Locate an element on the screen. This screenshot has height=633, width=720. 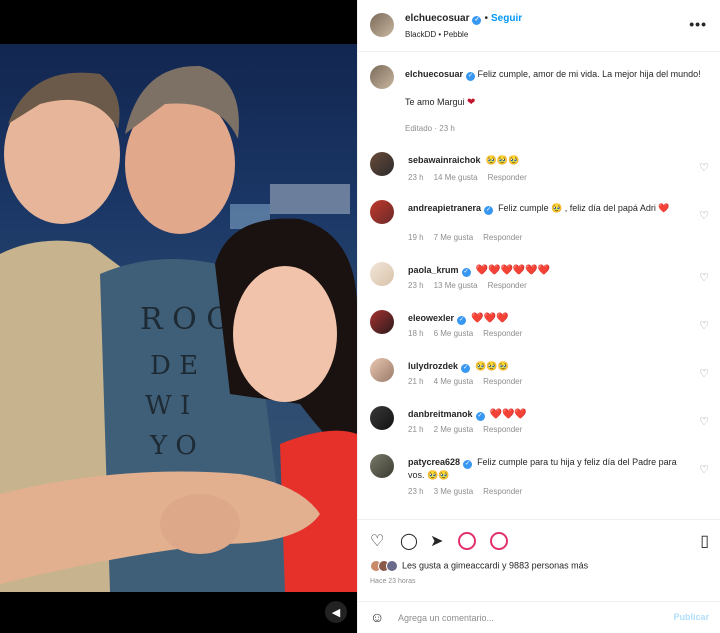
comment-meta: 23 h3 Me gusta Responder is located at coordinates (465, 491).